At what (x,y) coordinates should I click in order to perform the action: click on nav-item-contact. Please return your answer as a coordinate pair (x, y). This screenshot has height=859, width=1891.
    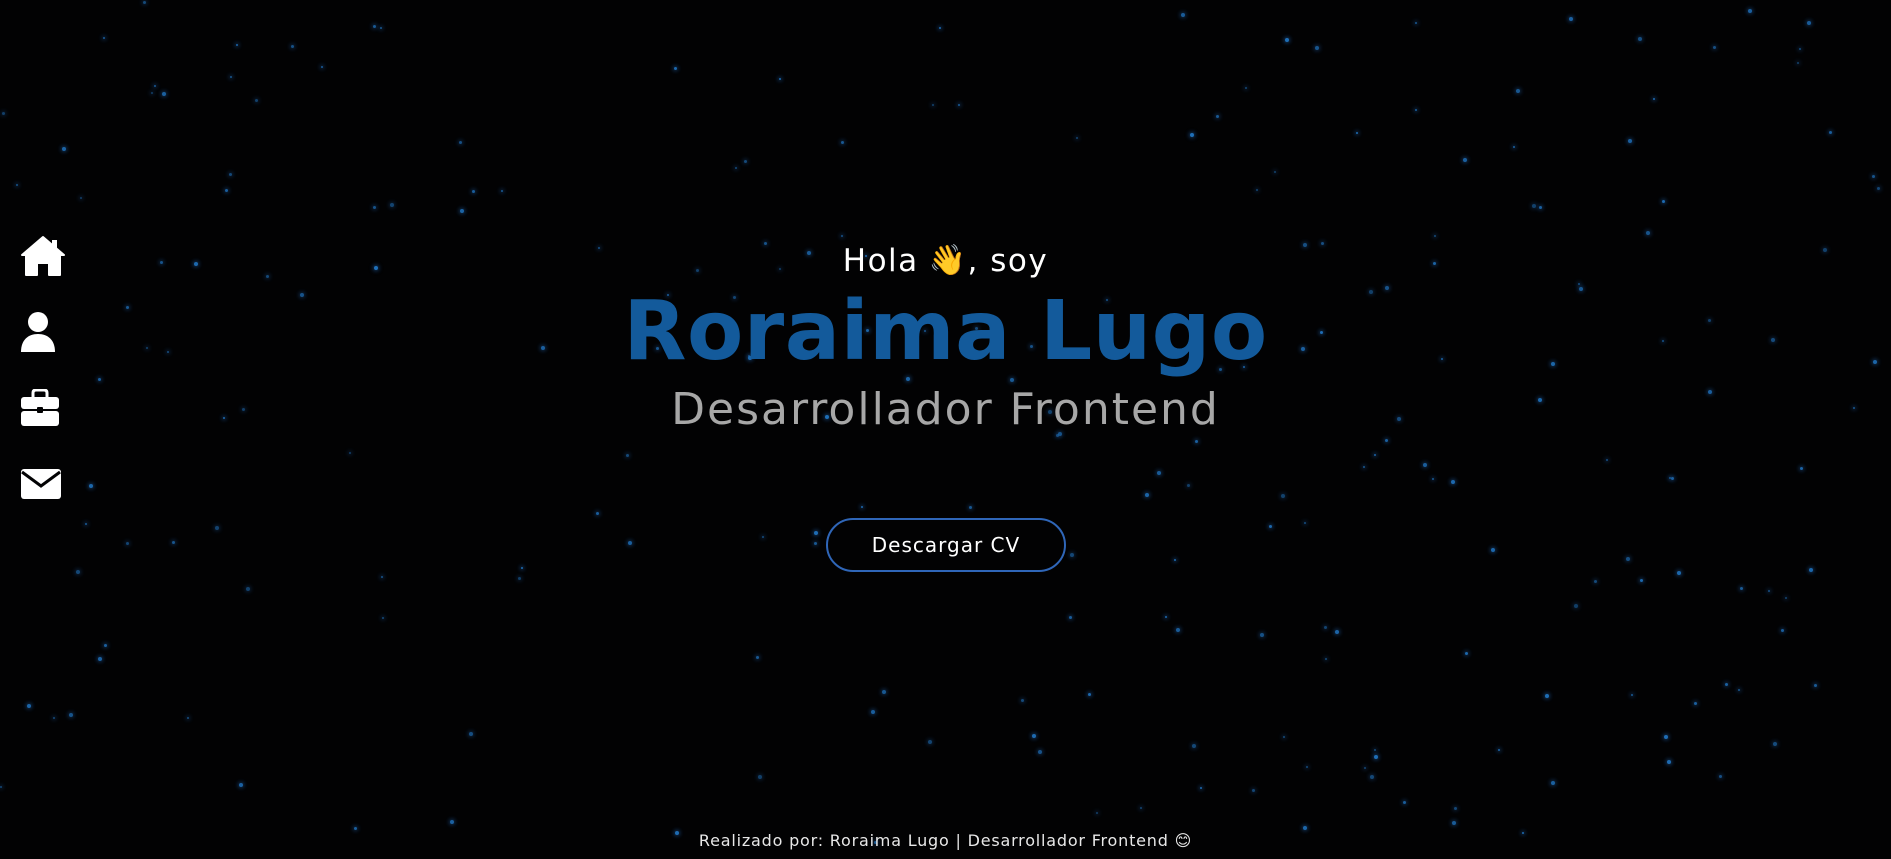
    Looking at the image, I should click on (43, 484).